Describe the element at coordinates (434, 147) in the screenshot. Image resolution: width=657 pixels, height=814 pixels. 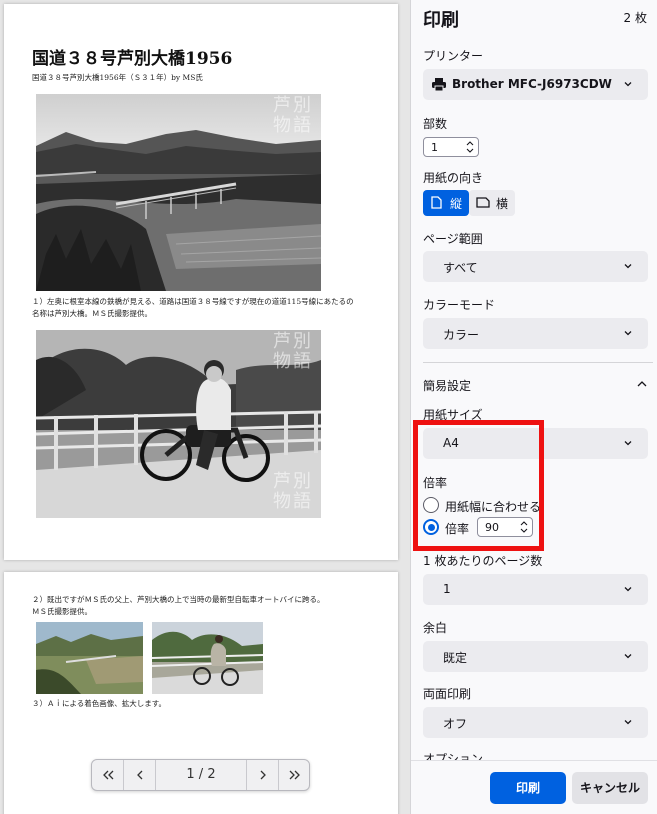
I see `copies-value: 1` at that location.